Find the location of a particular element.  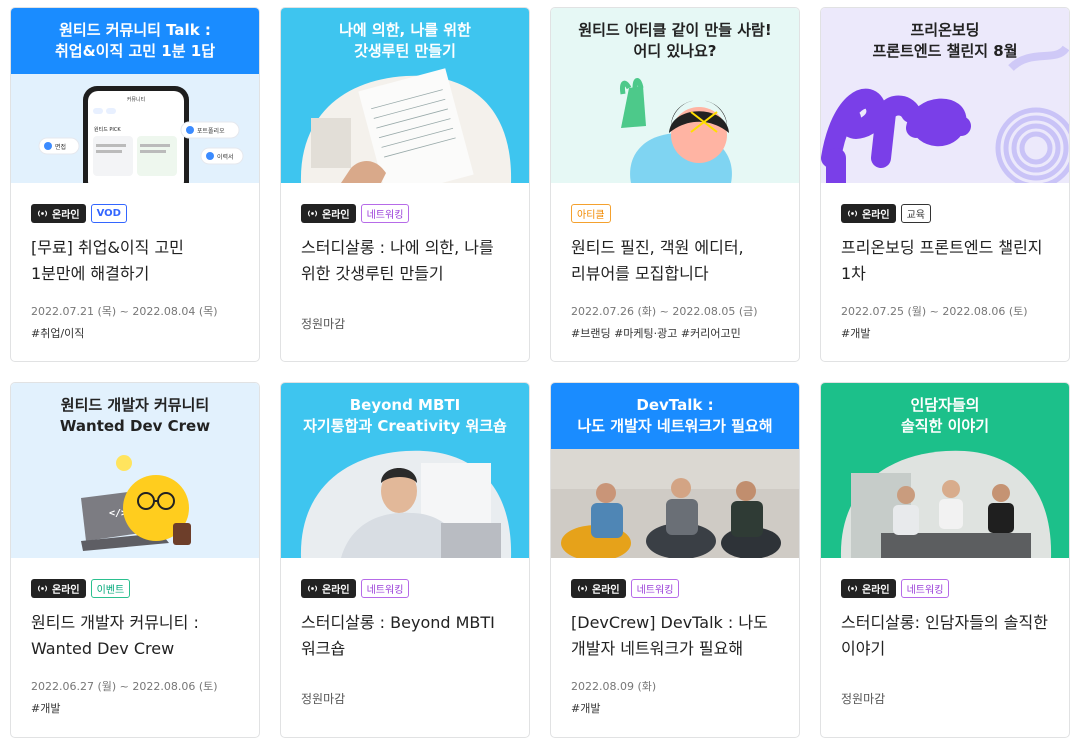

banner-title: DevTalk : 나도 개발자 네트워크가 필요해 is located at coordinates (675, 416).